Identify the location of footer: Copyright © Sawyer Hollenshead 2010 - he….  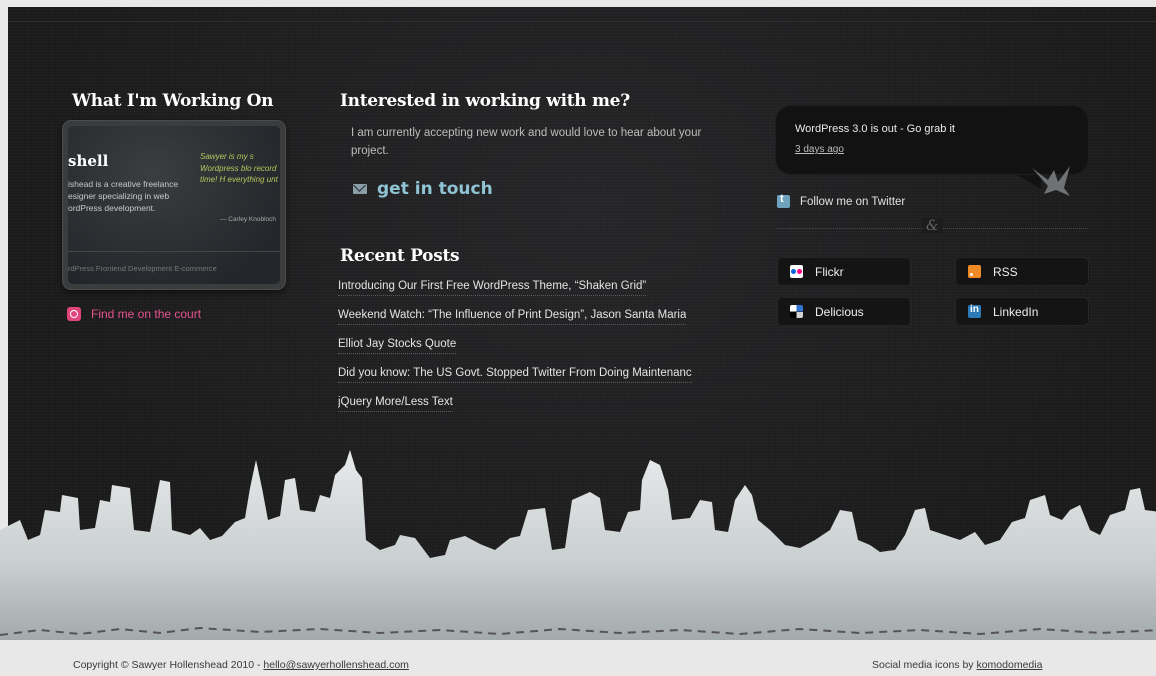
(578, 658).